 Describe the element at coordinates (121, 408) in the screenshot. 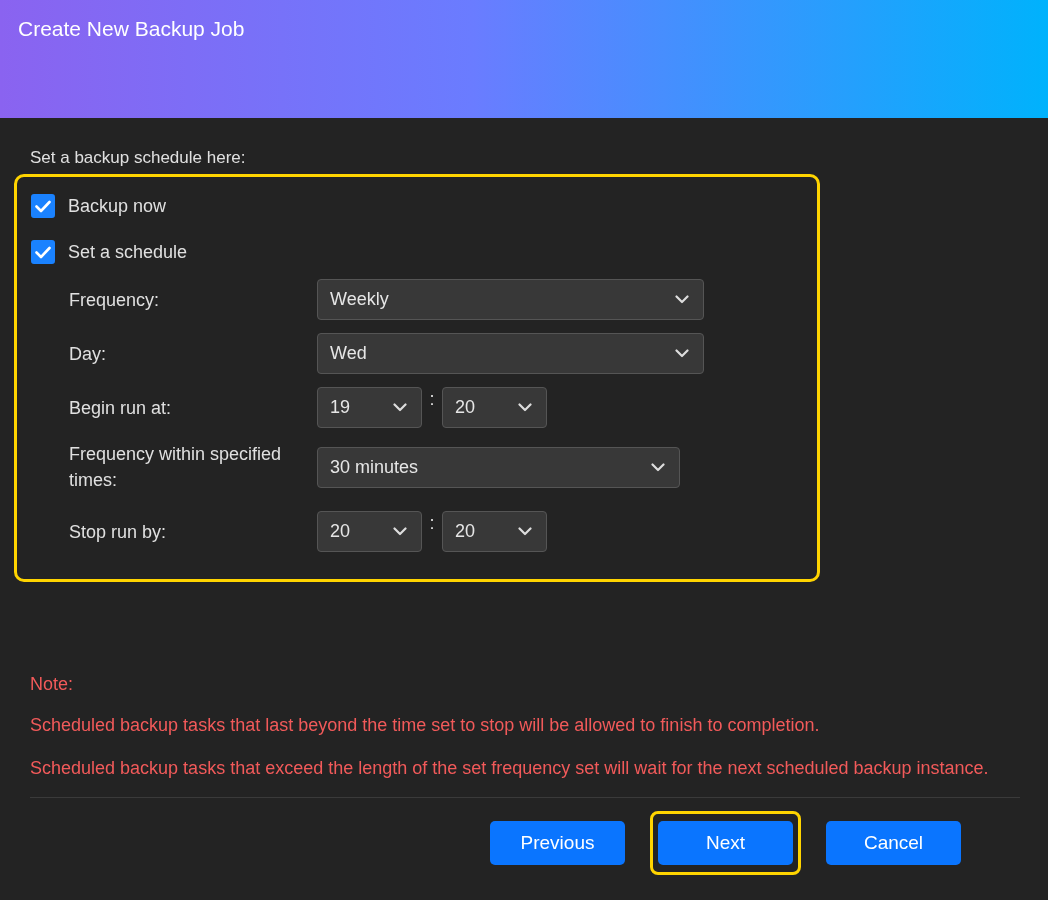

I see `field-label: Begin run at:` at that location.